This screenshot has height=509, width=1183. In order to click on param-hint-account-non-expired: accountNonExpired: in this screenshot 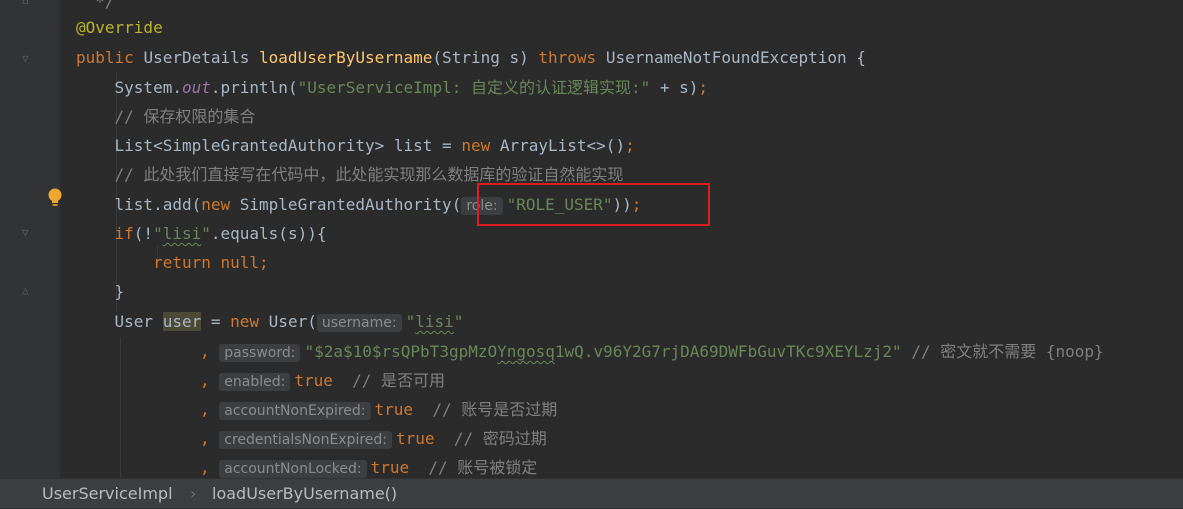, I will do `click(295, 411)`.